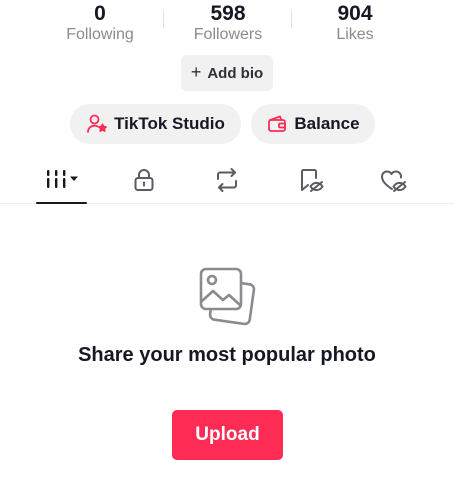 This screenshot has height=500, width=454. What do you see at coordinates (61, 203) in the screenshot?
I see `active-tab-indicator` at bounding box center [61, 203].